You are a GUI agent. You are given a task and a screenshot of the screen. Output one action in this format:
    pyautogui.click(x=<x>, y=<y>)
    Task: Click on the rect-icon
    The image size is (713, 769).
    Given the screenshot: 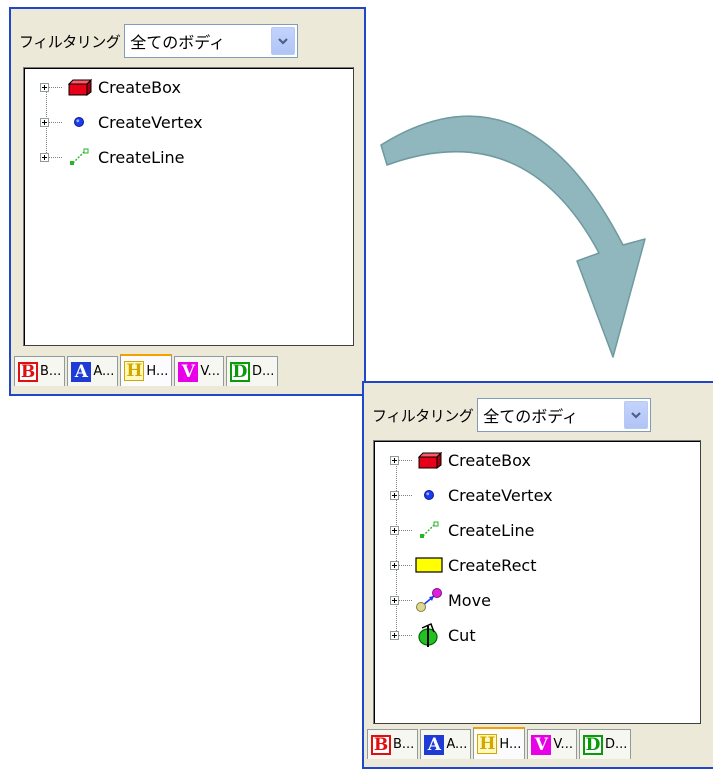 What is the action you would take?
    pyautogui.click(x=429, y=565)
    